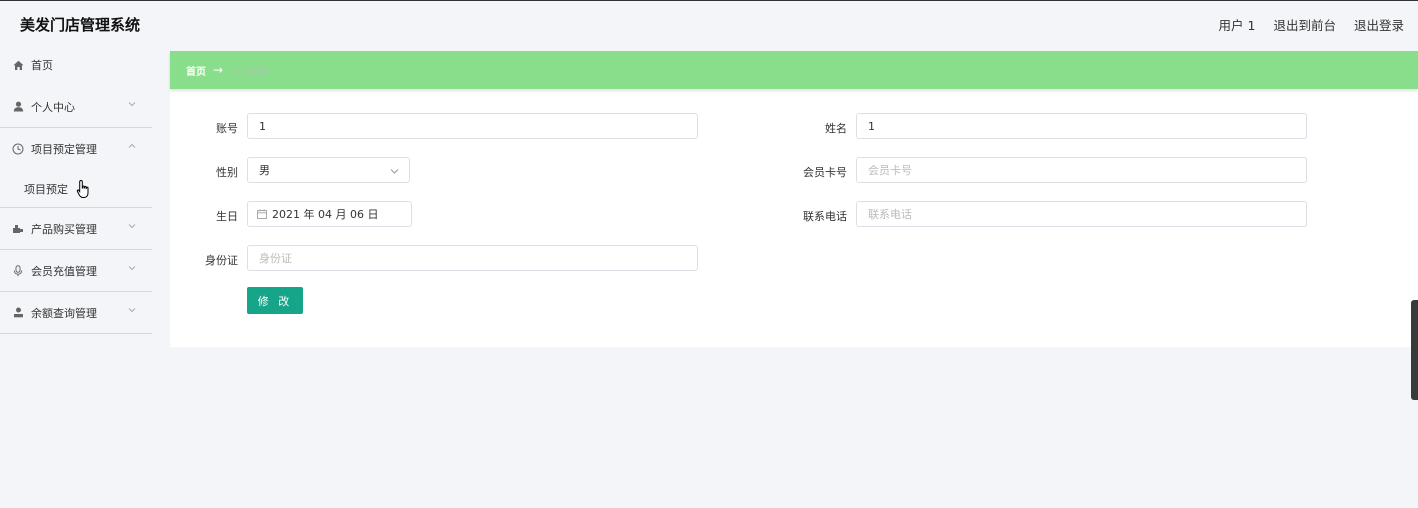 The image size is (1418, 508). I want to click on current-user: 用户 1, so click(1237, 24).